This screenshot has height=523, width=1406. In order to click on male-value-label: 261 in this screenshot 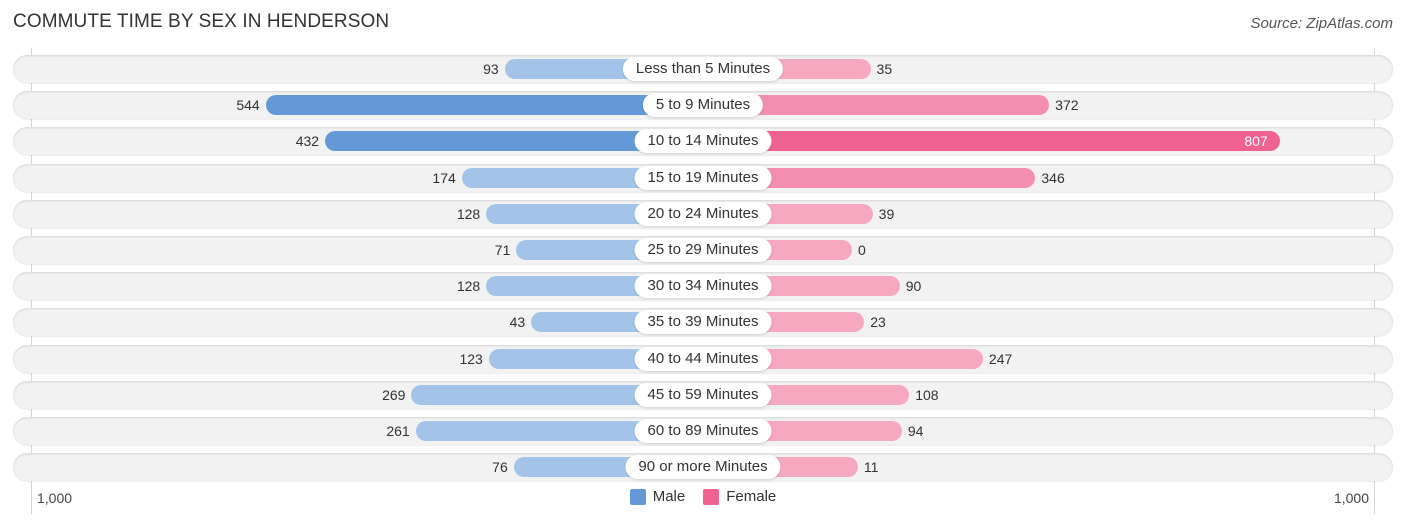, I will do `click(398, 431)`.